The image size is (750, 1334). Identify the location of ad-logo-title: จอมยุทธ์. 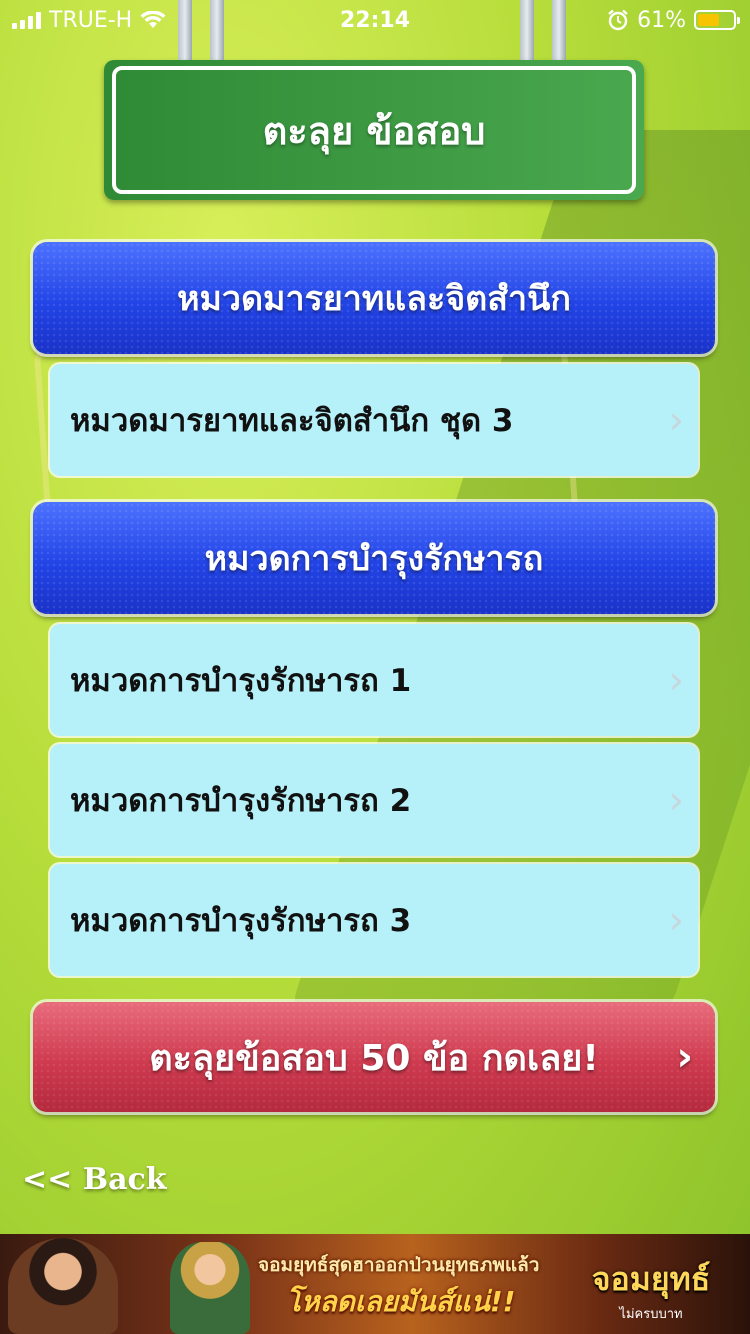
(651, 1279).